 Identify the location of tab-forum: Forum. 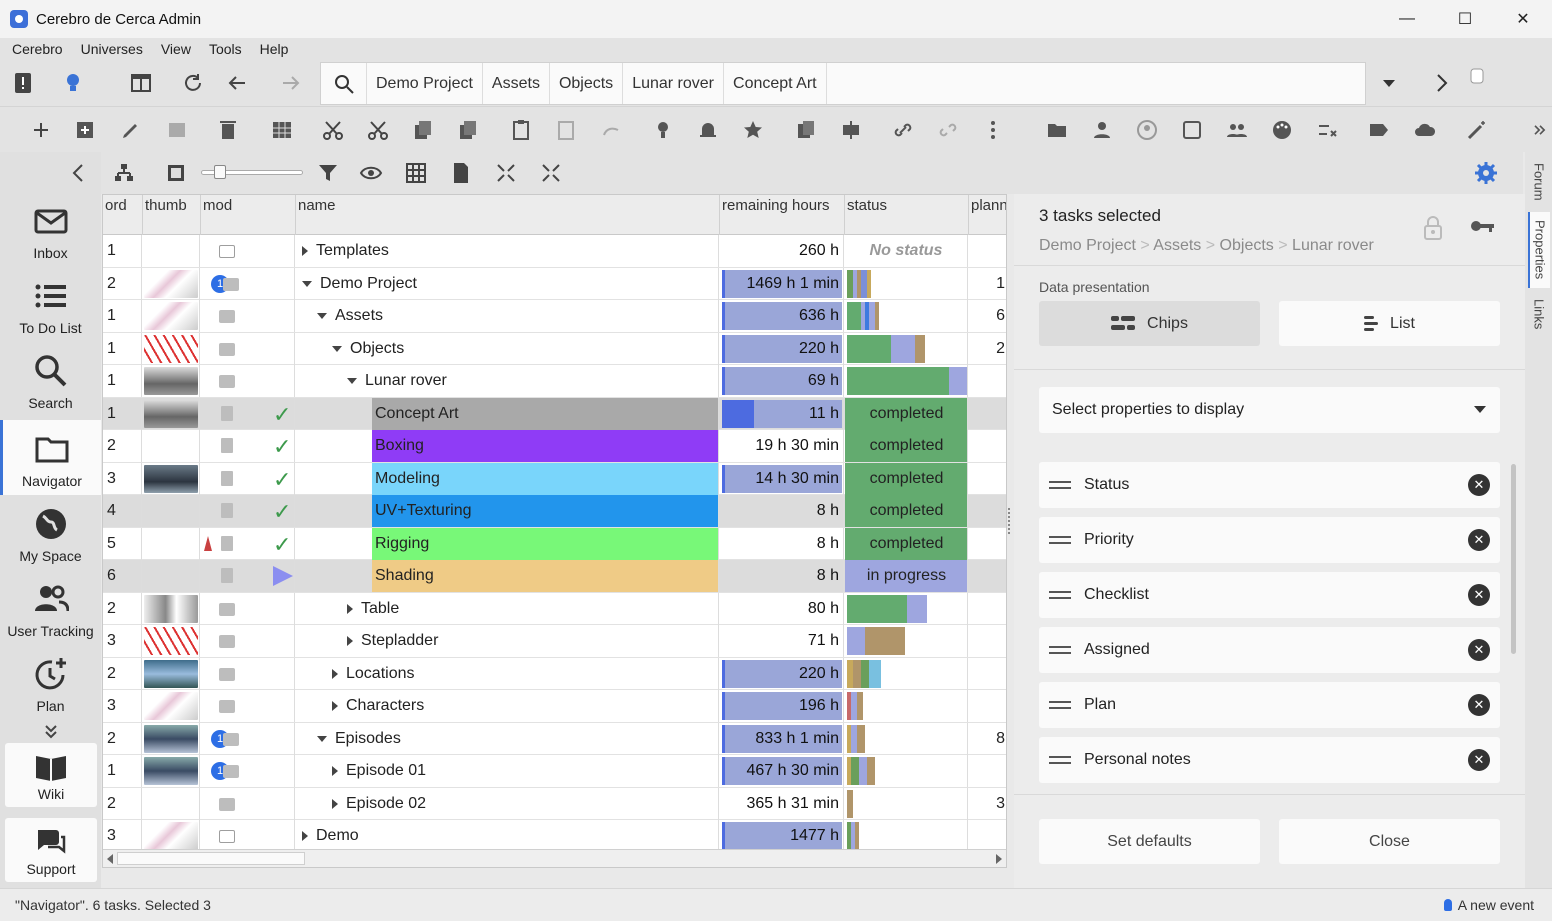
(1539, 182).